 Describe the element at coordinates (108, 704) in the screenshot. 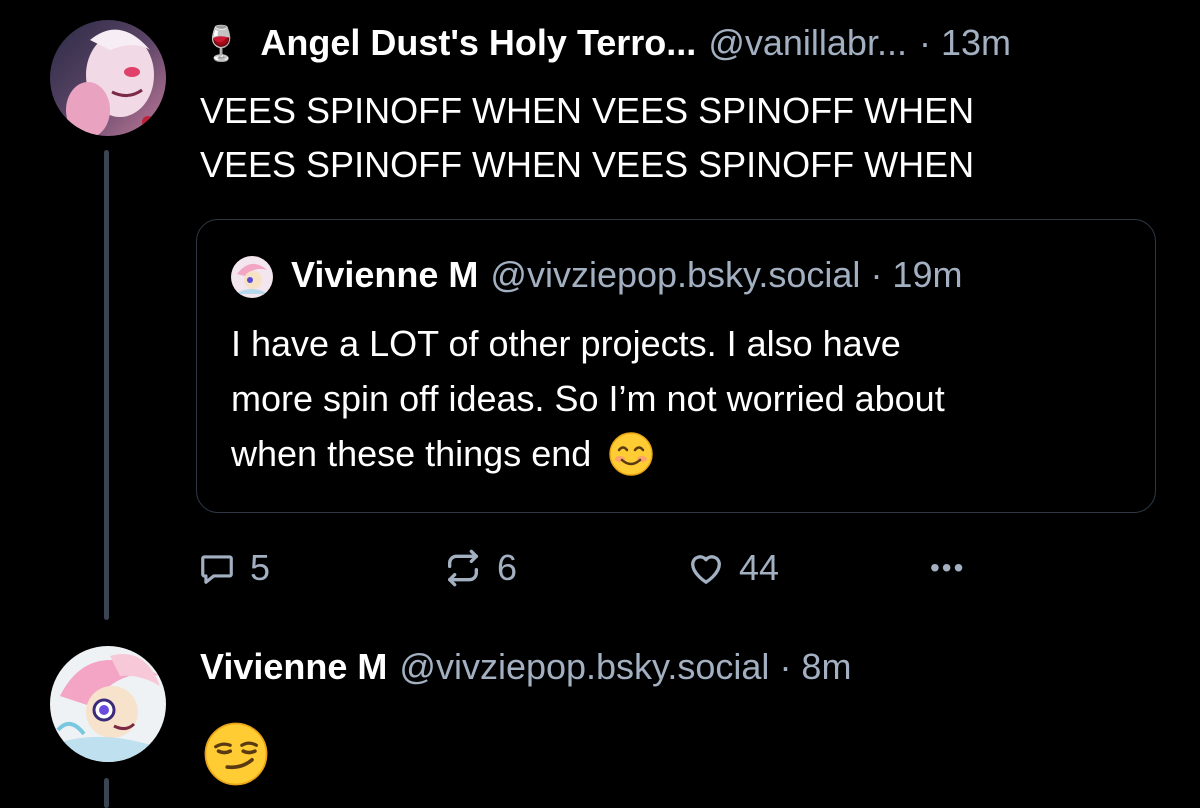

I see `avatar-vivienne` at that location.